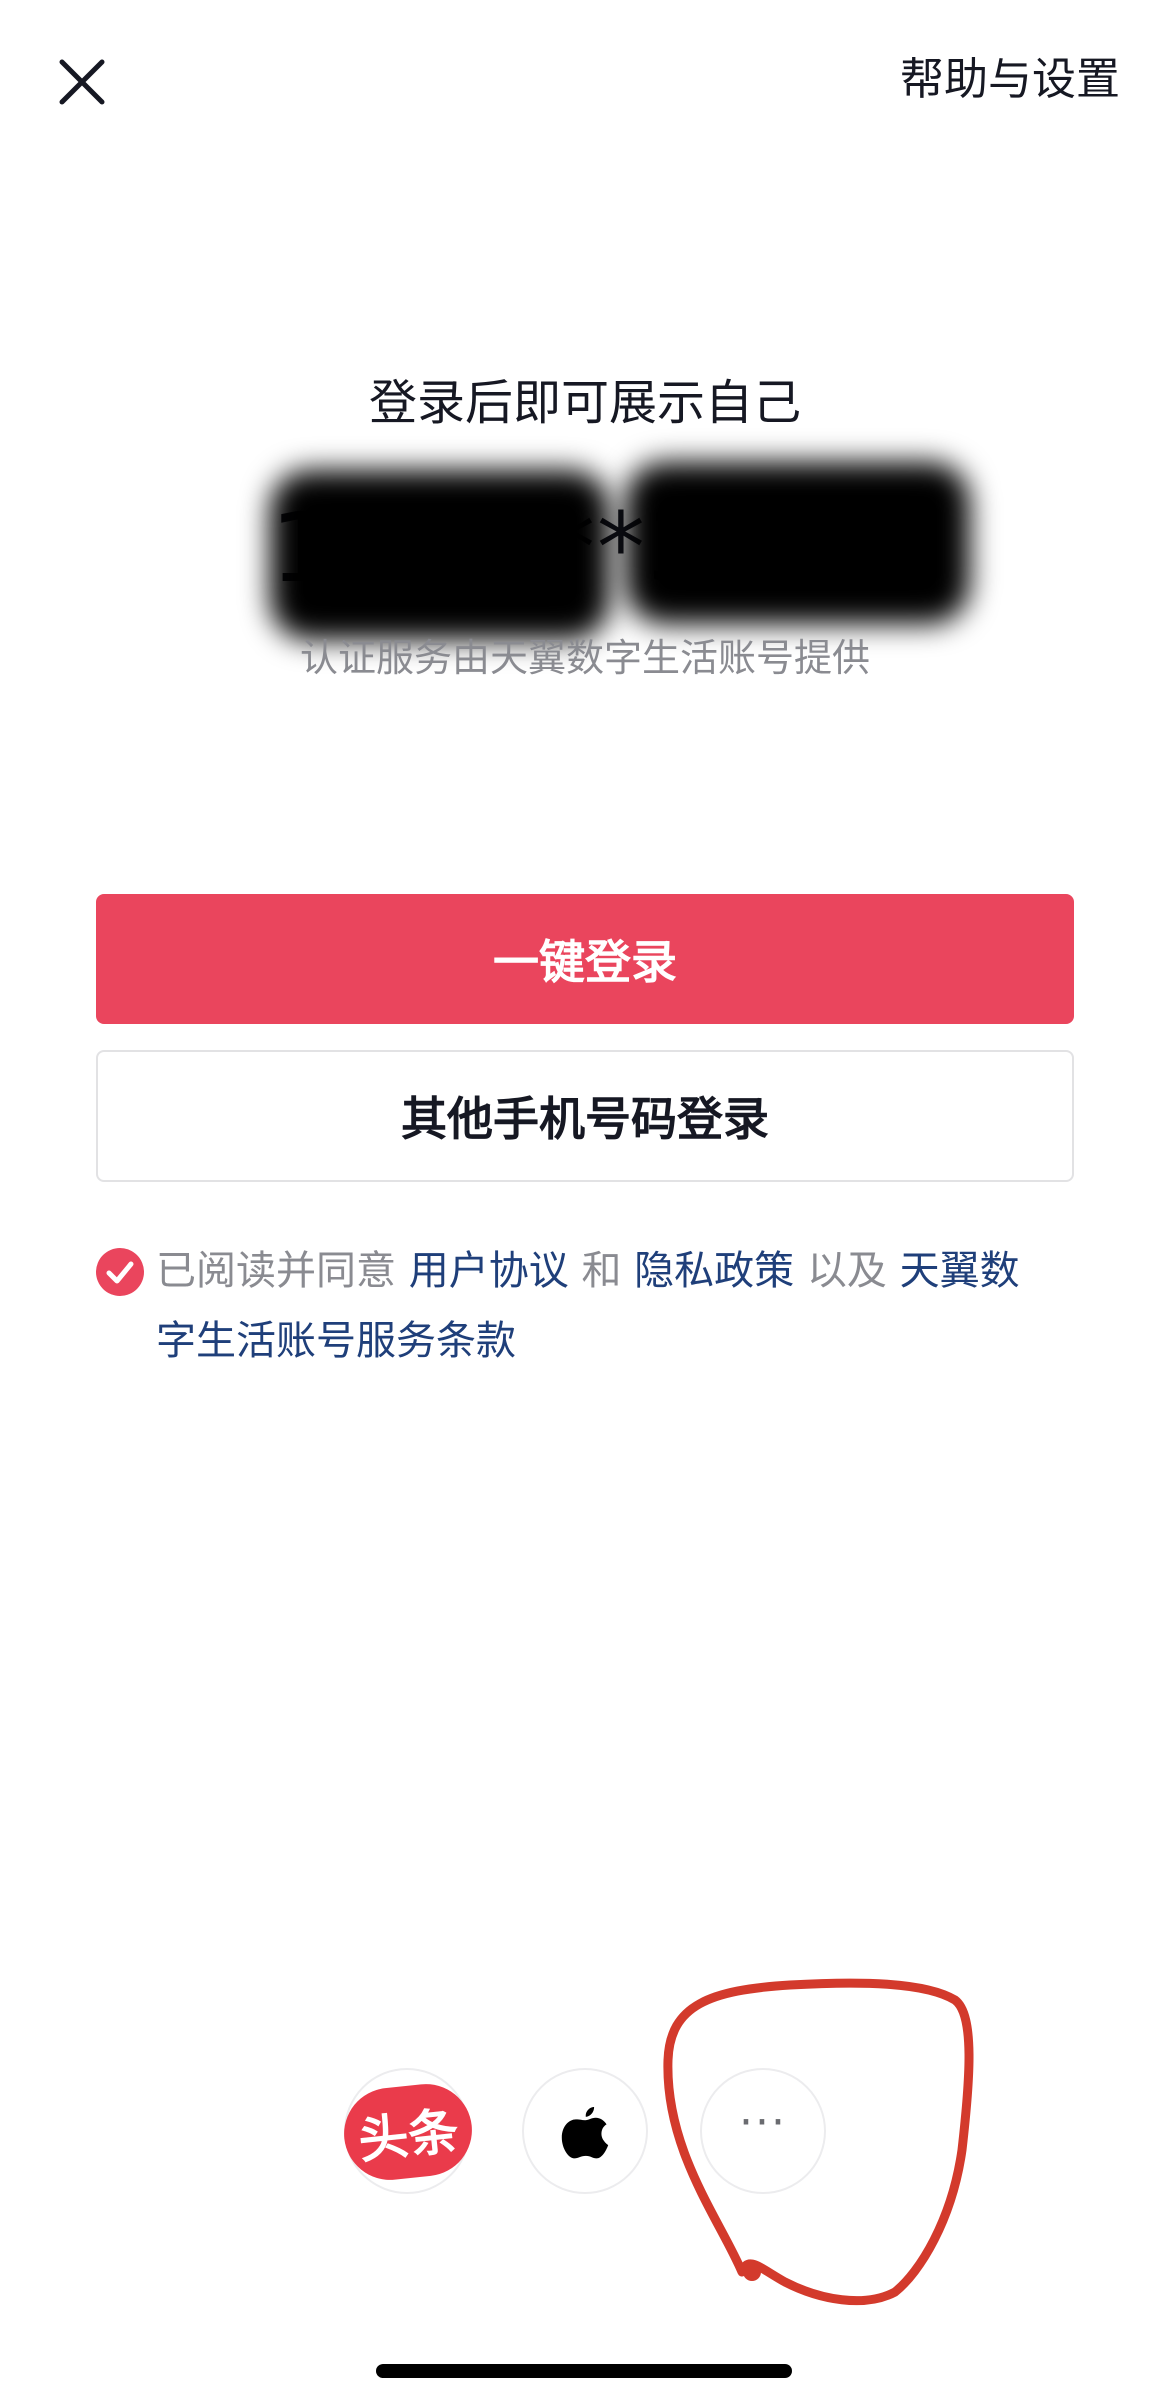 This screenshot has width=1170, height=2406. What do you see at coordinates (601, 1271) in the screenshot?
I see `agreement-and: 和` at bounding box center [601, 1271].